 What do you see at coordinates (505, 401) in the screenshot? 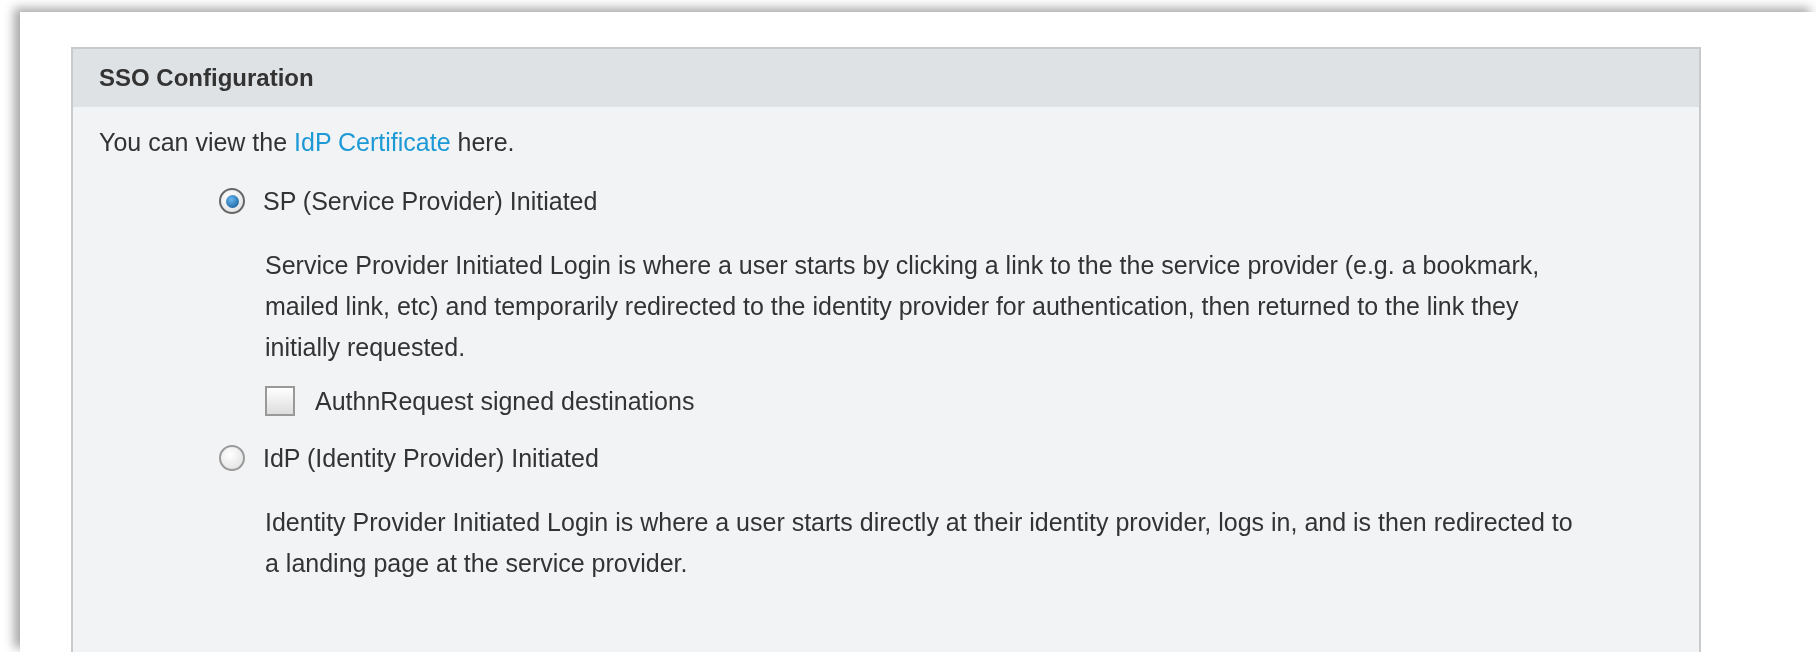
I see `checkbox-label: AuthnRequest signed destinations` at bounding box center [505, 401].